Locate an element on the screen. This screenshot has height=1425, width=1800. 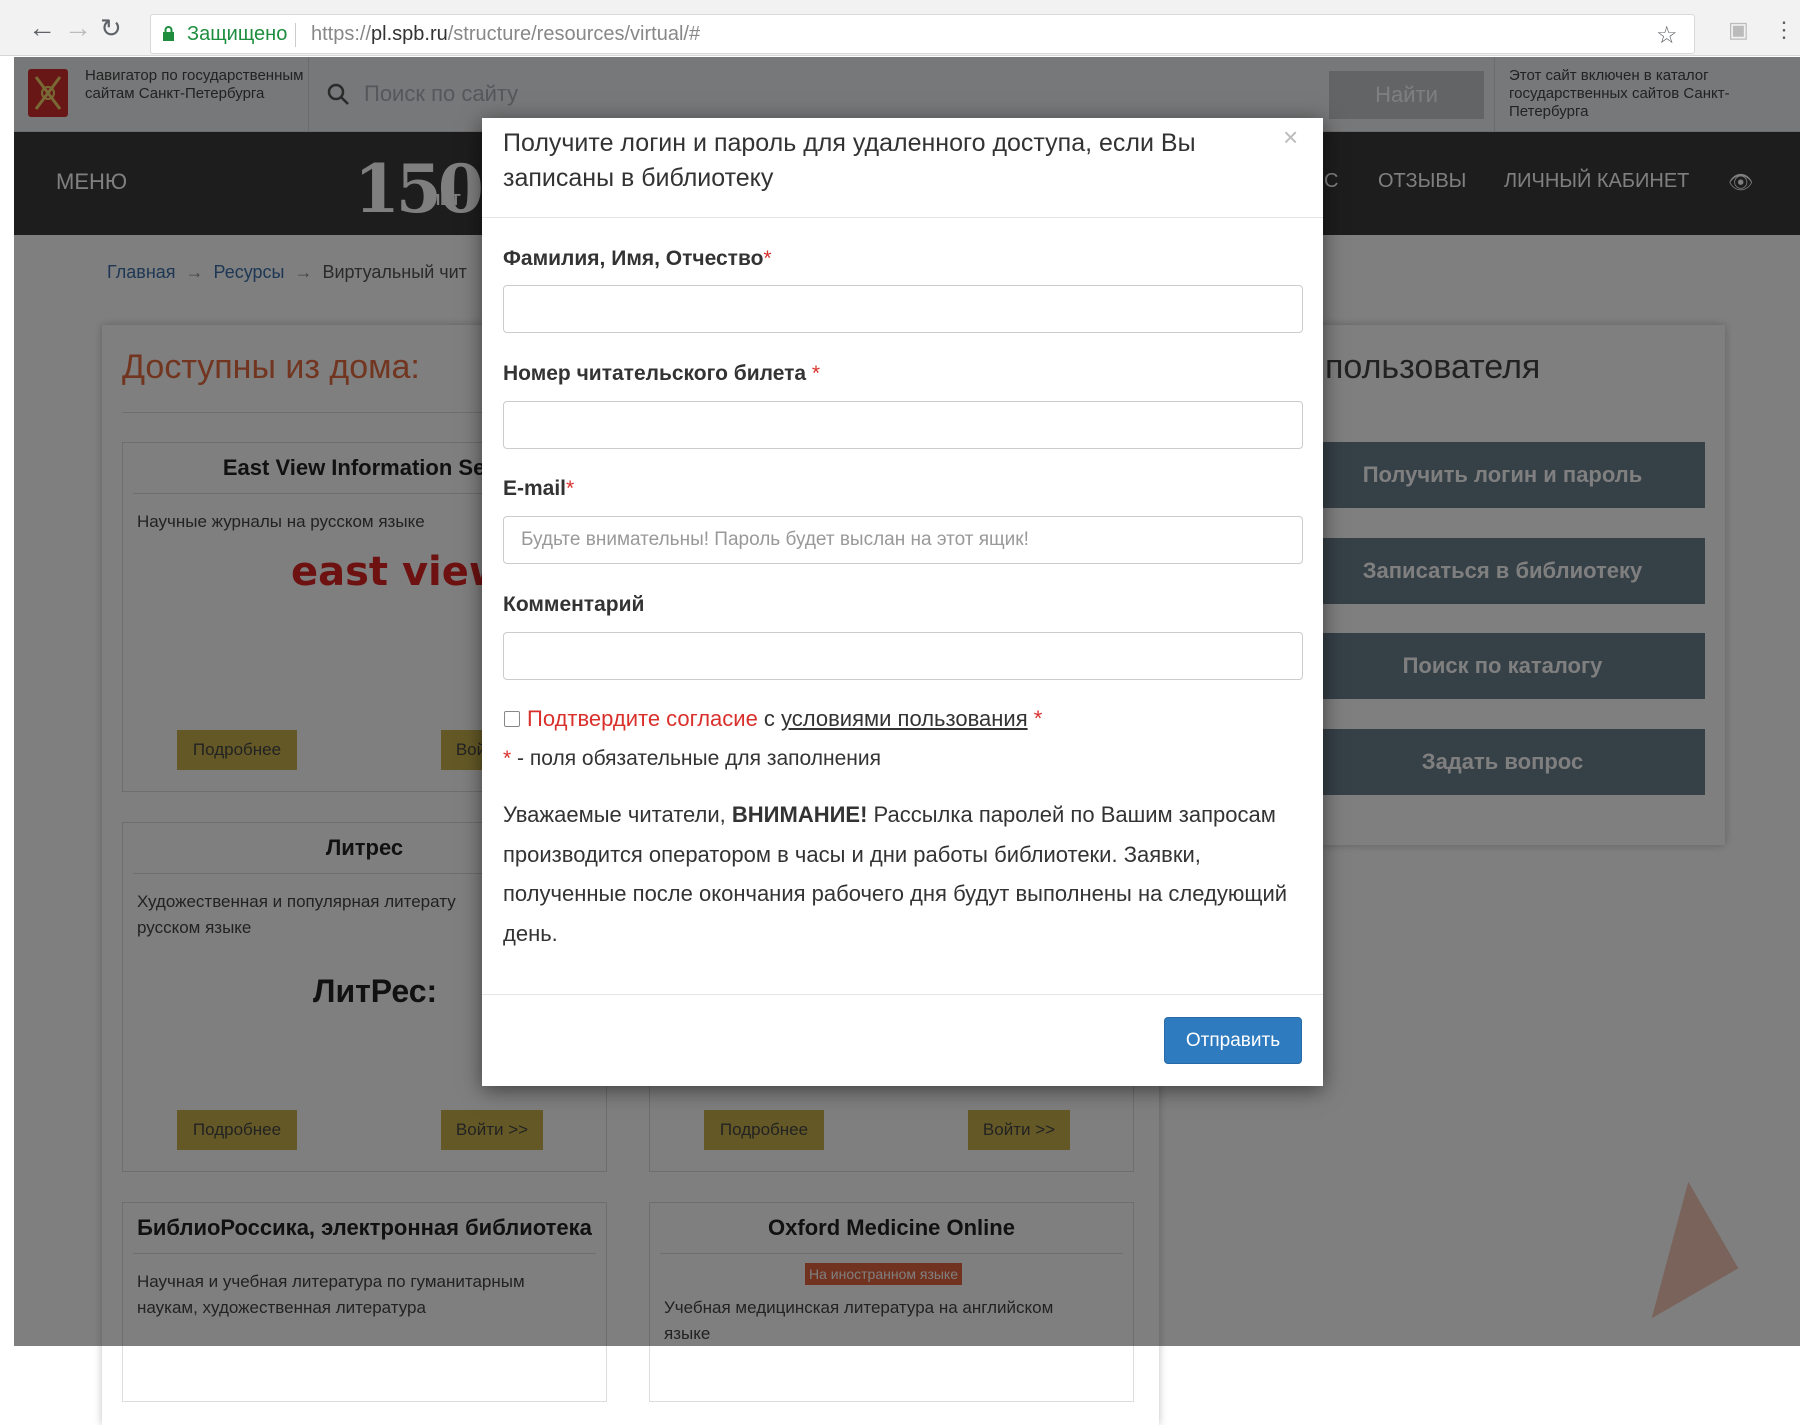
reload-icon: ↻ is located at coordinates (111, 28).